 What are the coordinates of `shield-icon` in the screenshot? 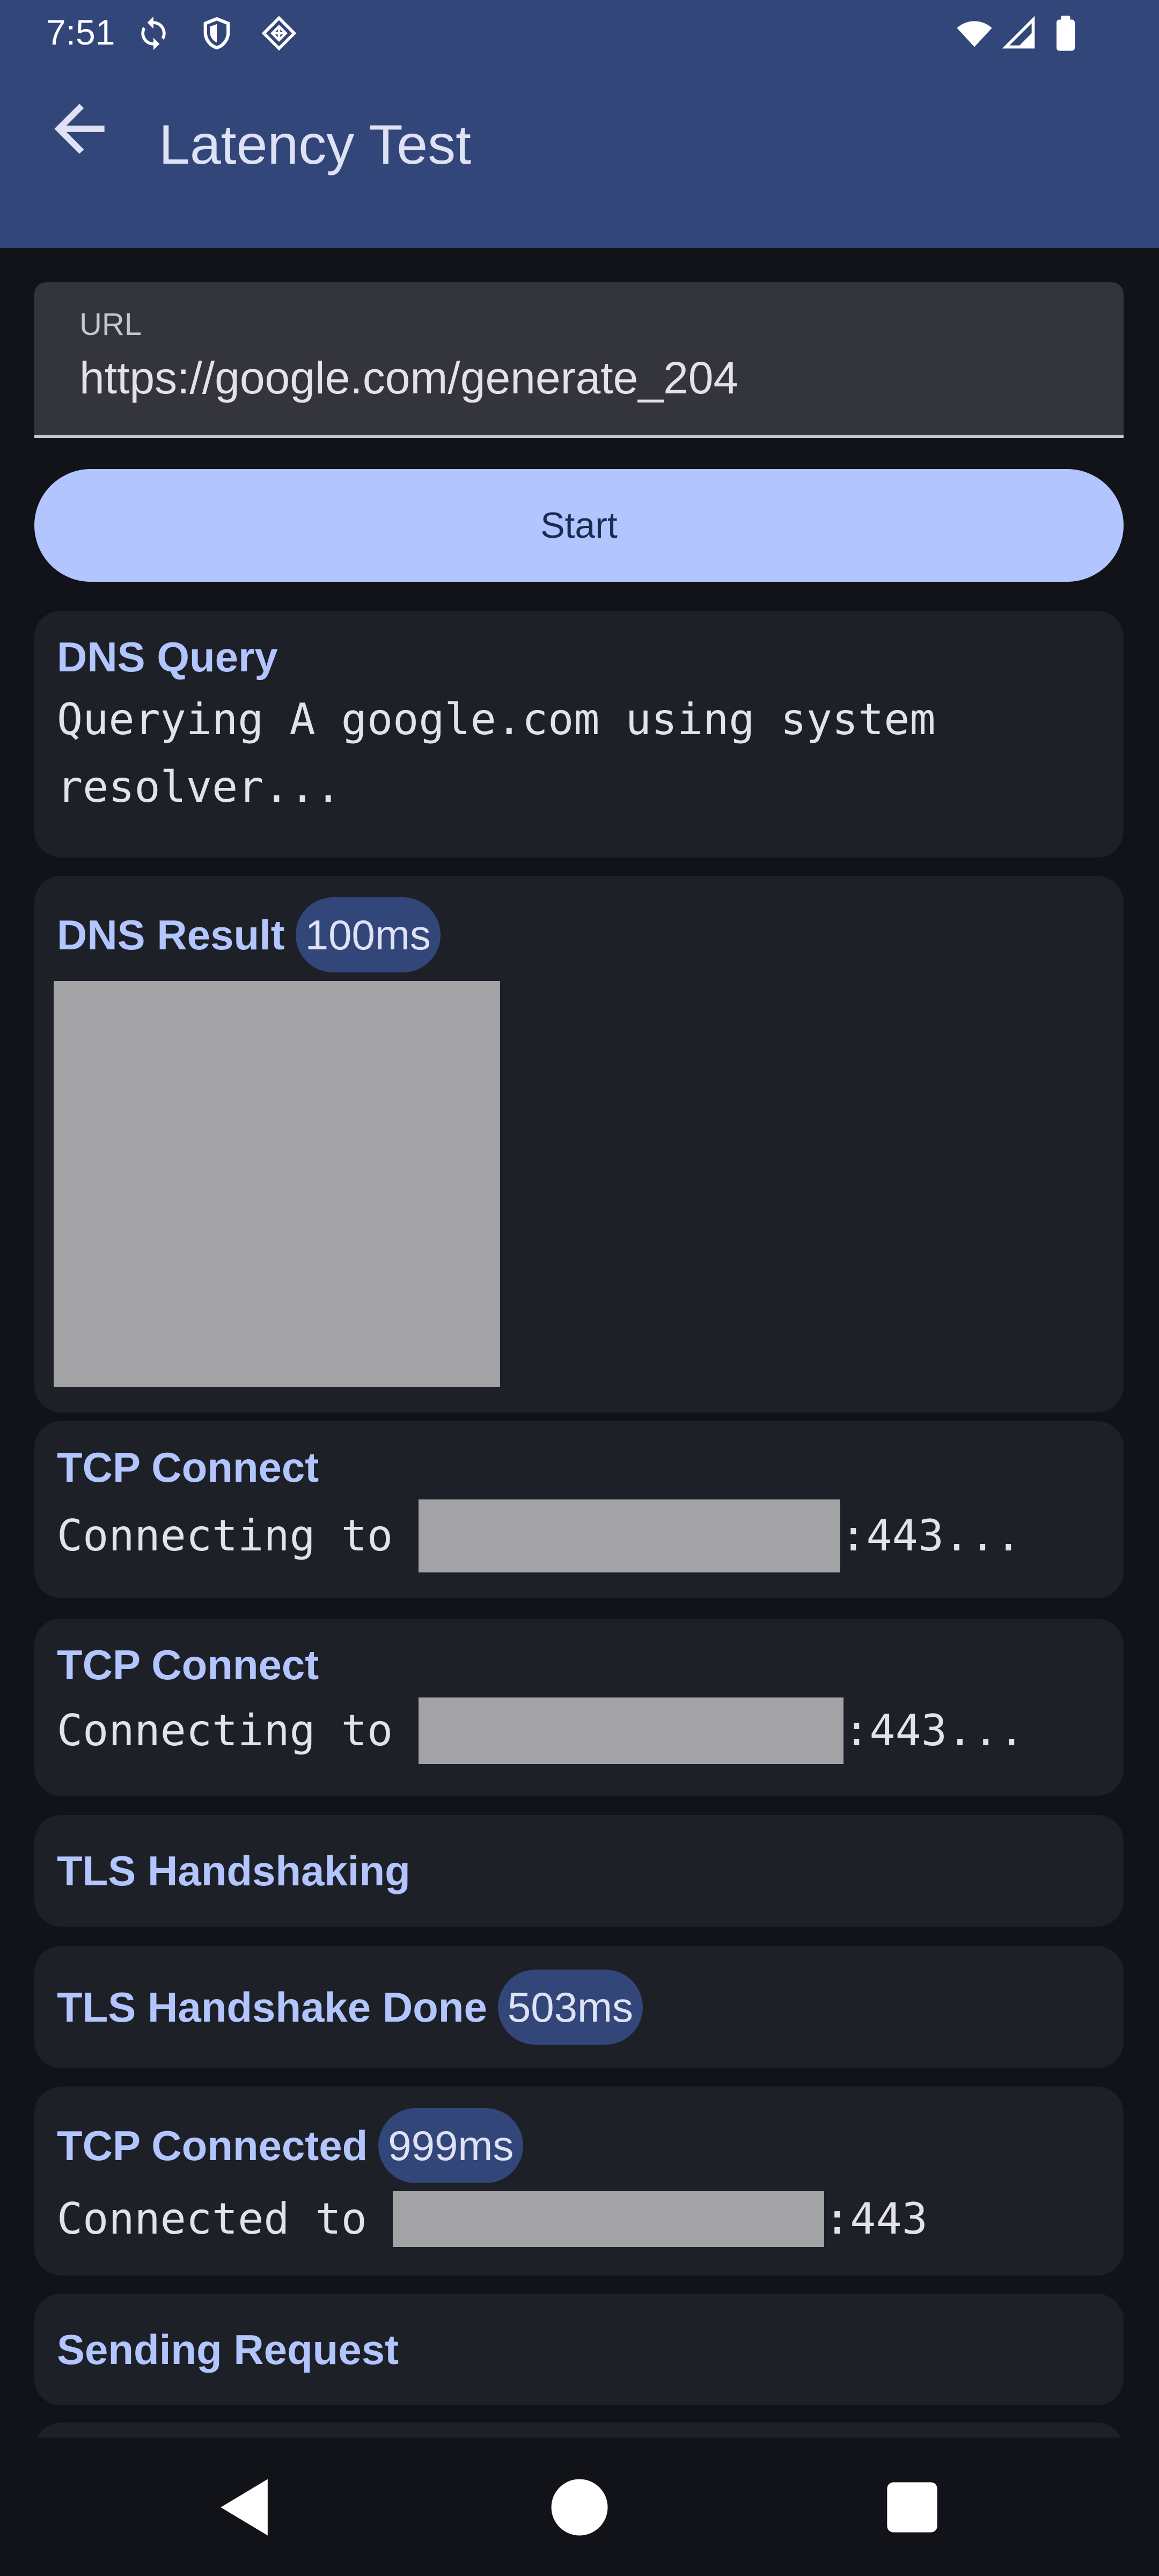 It's located at (217, 33).